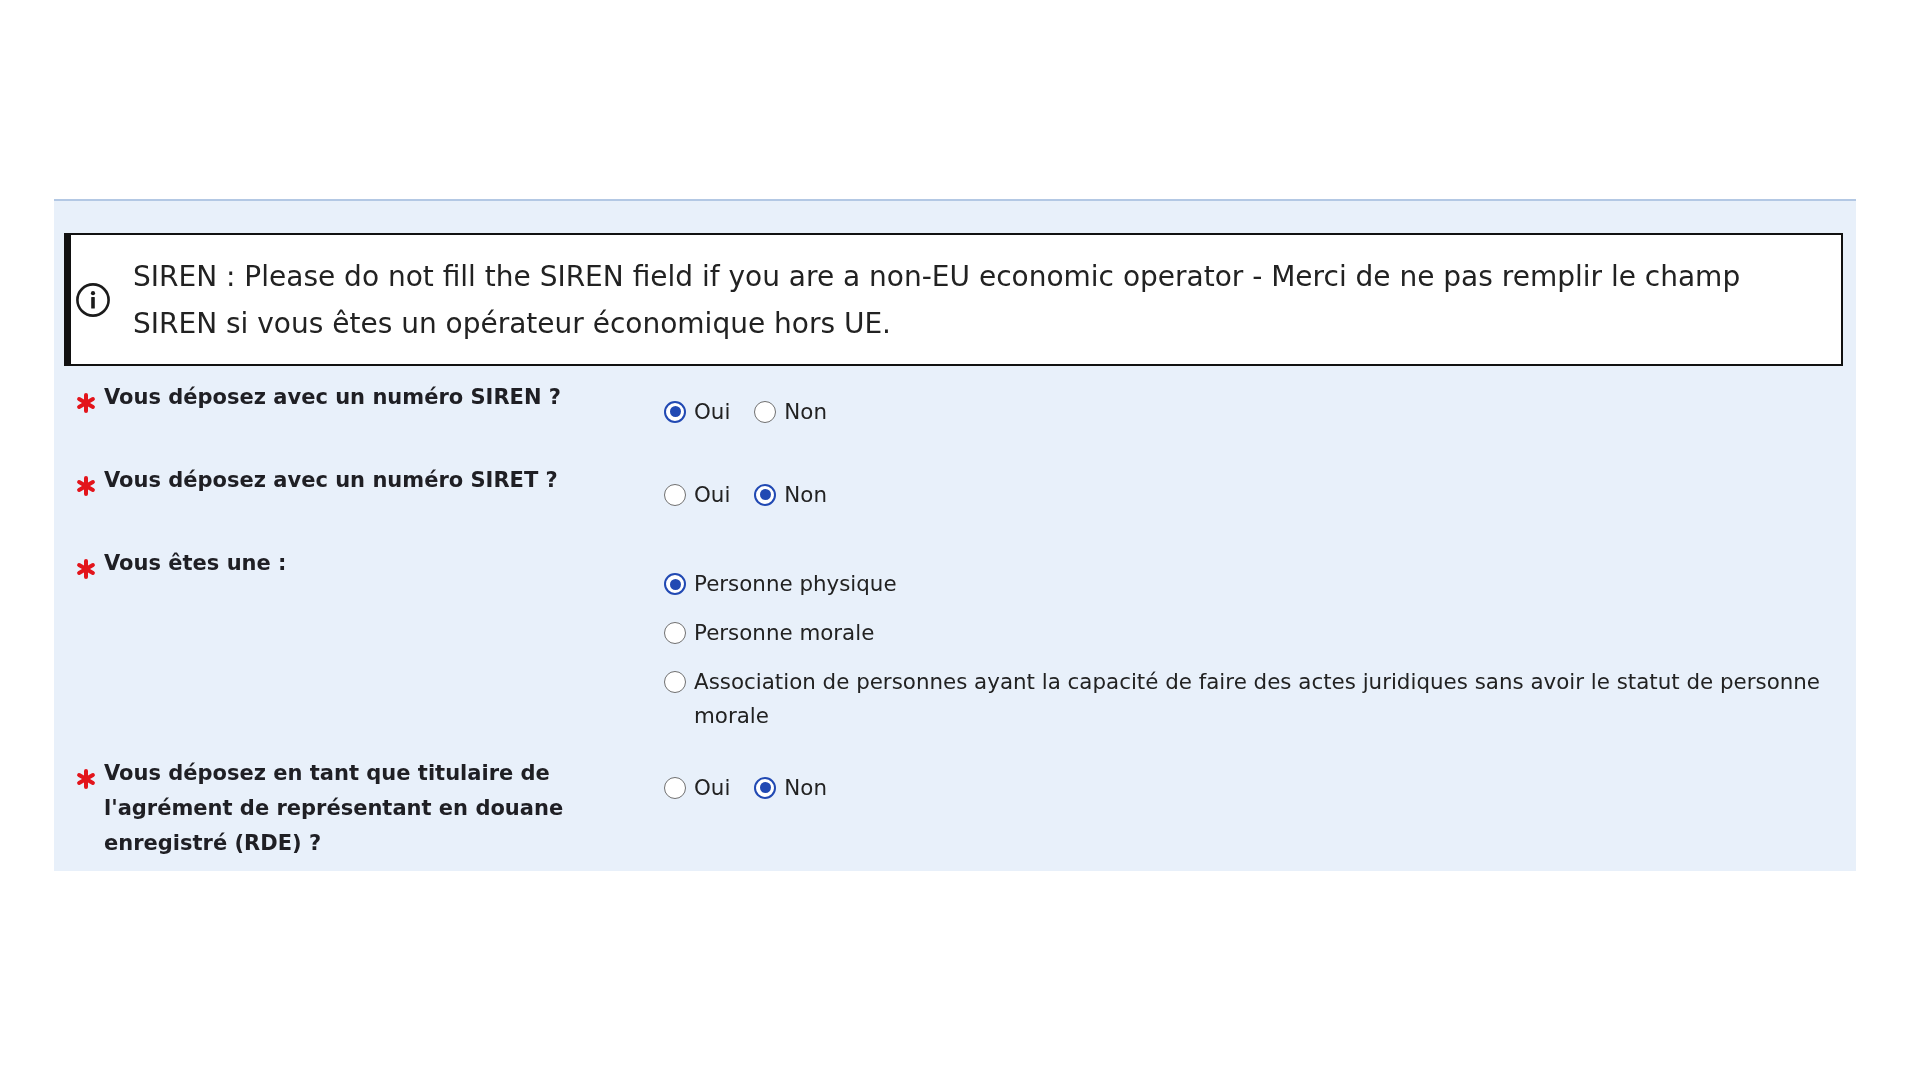  I want to click on question-label: Vous êtes une :, so click(195, 563).